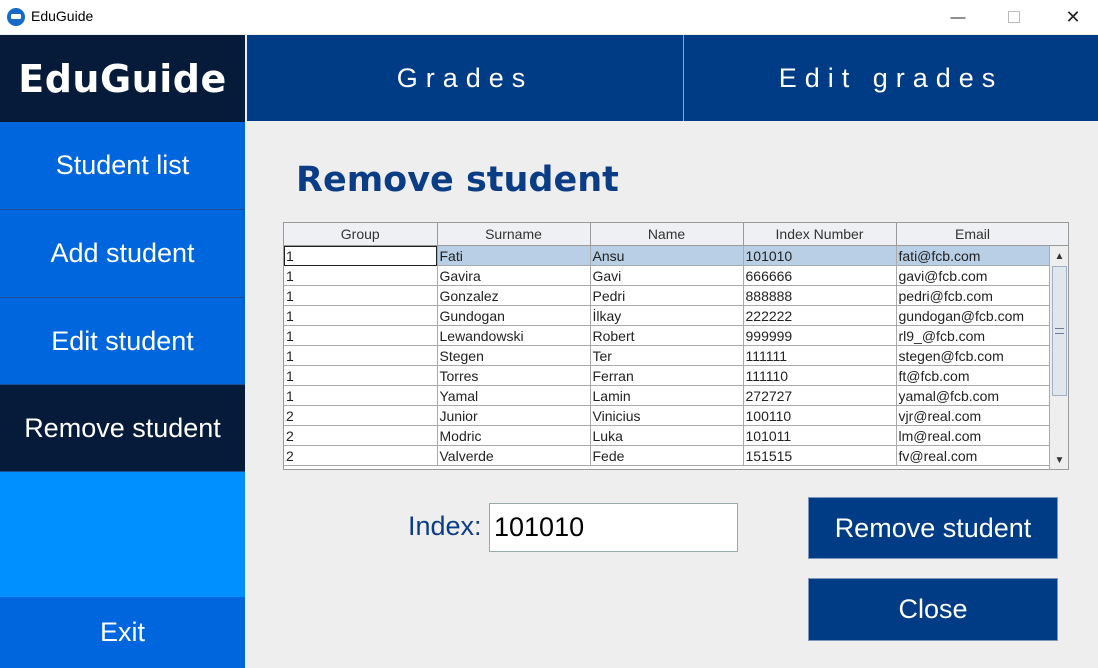 Image resolution: width=1098 pixels, height=668 pixels. I want to click on table-row: 1 Torres Ferran 111110 ft@fcb.com, so click(667, 375).